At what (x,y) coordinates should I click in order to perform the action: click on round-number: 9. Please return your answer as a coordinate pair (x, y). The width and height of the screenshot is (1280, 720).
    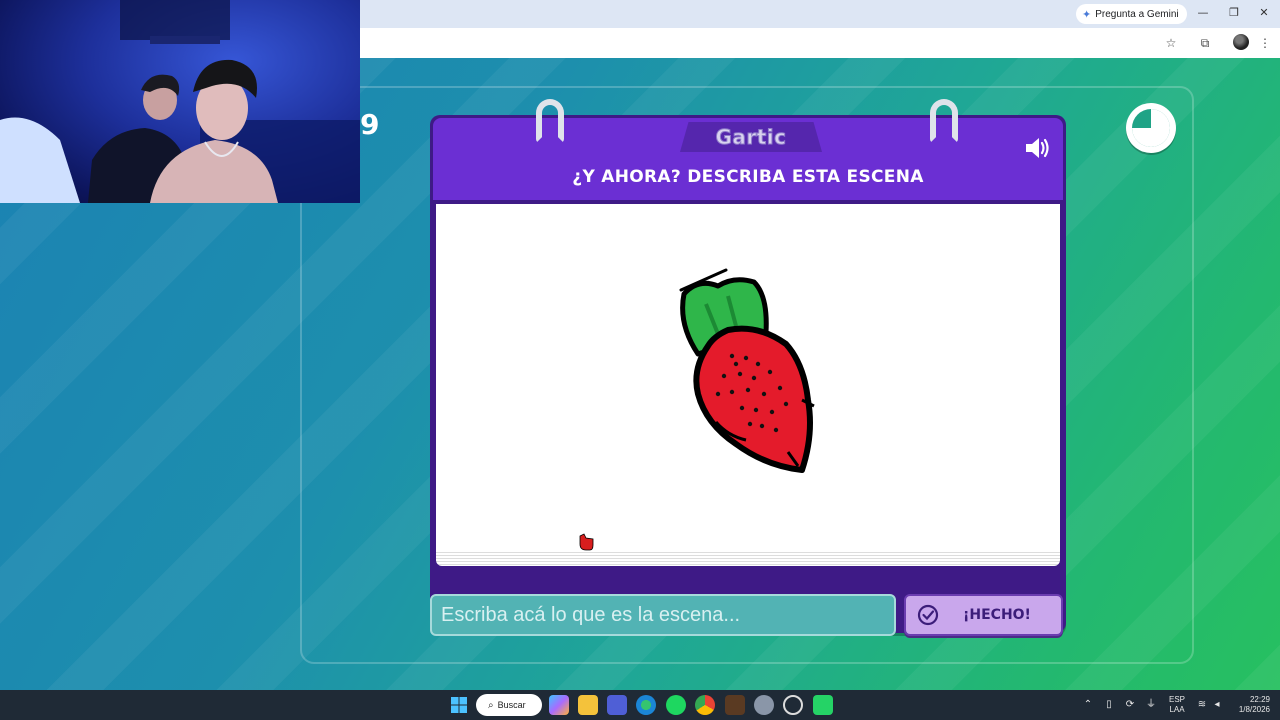
    Looking at the image, I should click on (370, 124).